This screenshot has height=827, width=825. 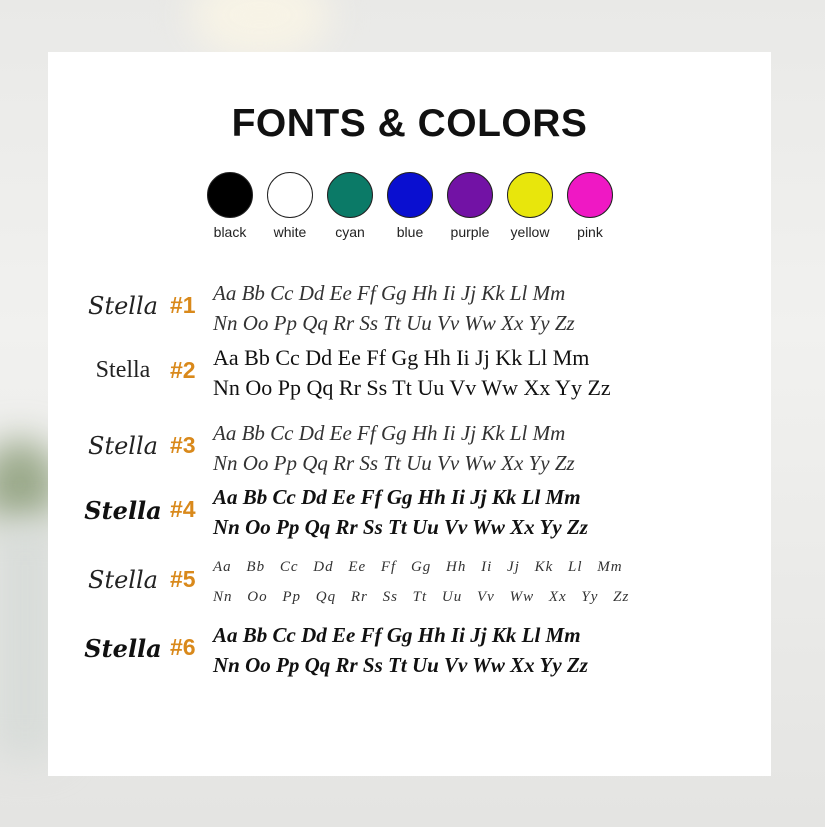 I want to click on color-swatches: black white cyan blue purple yellow pink, so click(x=410, y=206).